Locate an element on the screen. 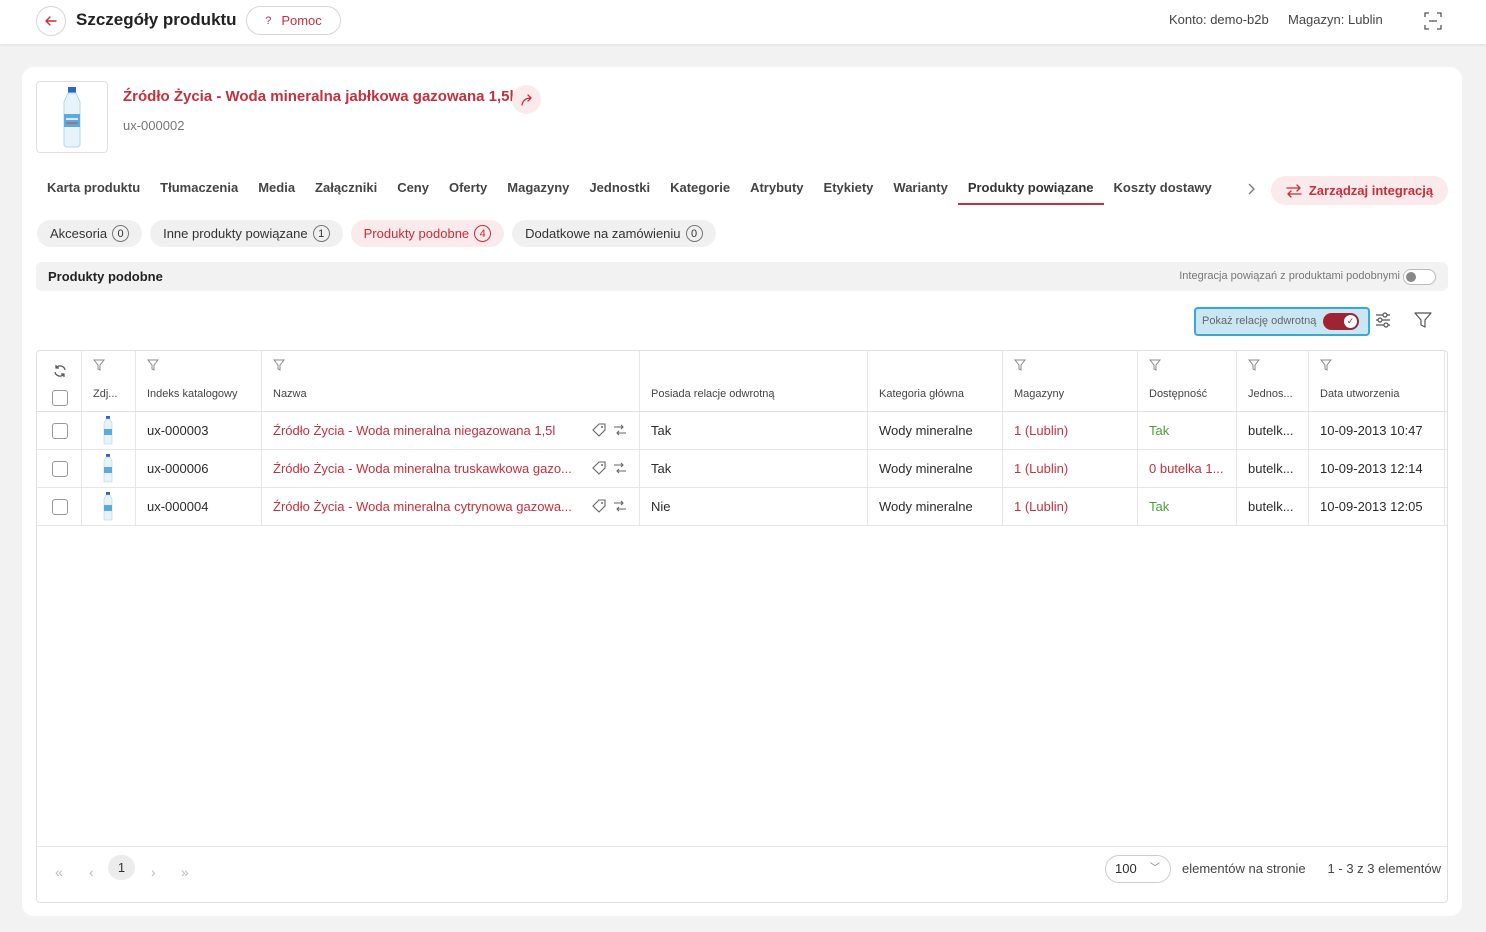 This screenshot has height=932, width=1486. column-reverse-relation: Posiada relacje odwrotną is located at coordinates (754, 381).